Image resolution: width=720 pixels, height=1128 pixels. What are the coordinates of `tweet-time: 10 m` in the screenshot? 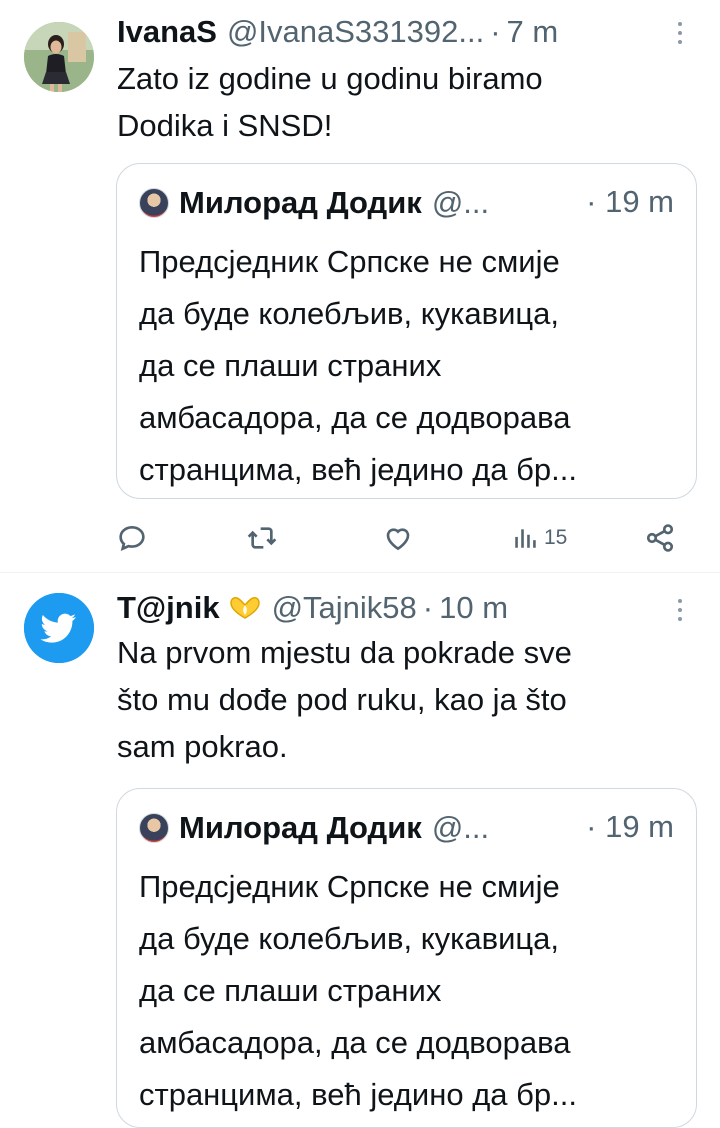 It's located at (473, 608).